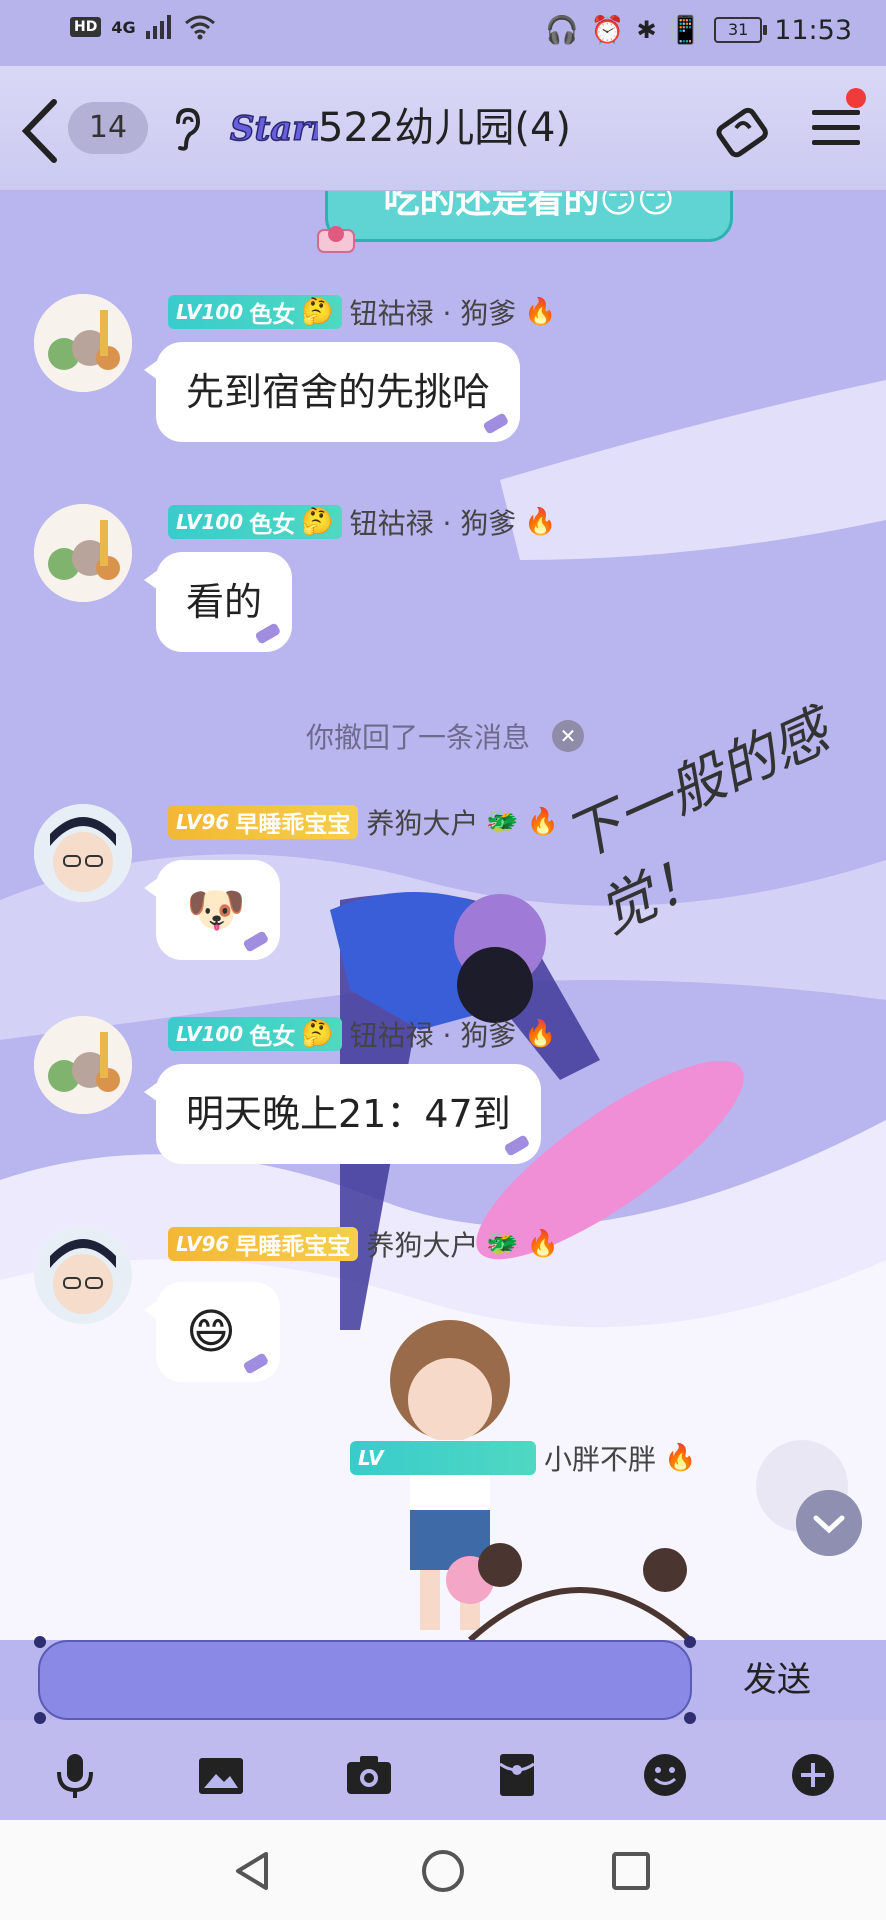 This screenshot has width=886, height=1920. Describe the element at coordinates (685, 30) in the screenshot. I see `vibrate-icon: 📳` at that location.